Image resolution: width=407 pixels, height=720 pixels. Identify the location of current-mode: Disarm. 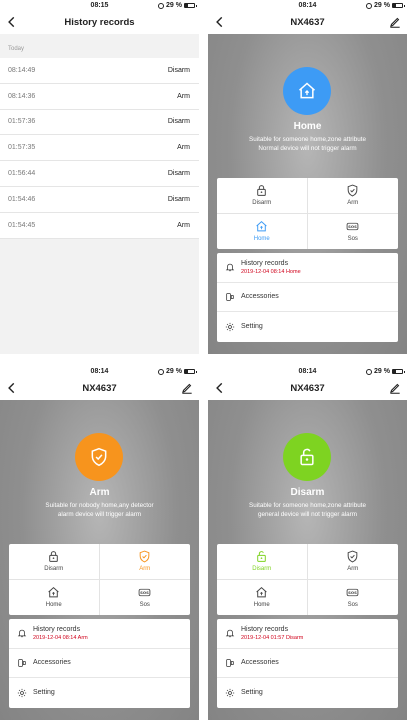
(307, 492).